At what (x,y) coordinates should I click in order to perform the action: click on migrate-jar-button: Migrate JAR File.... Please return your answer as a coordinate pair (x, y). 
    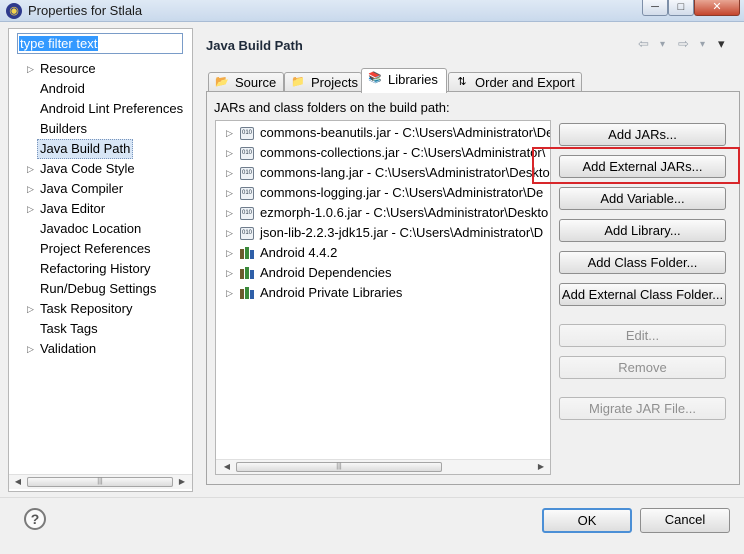
    Looking at the image, I should click on (642, 408).